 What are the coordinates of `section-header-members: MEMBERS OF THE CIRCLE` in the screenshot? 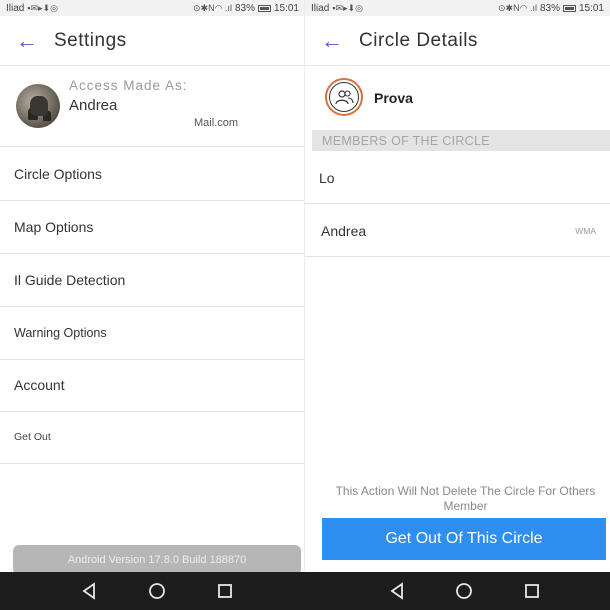 It's located at (461, 140).